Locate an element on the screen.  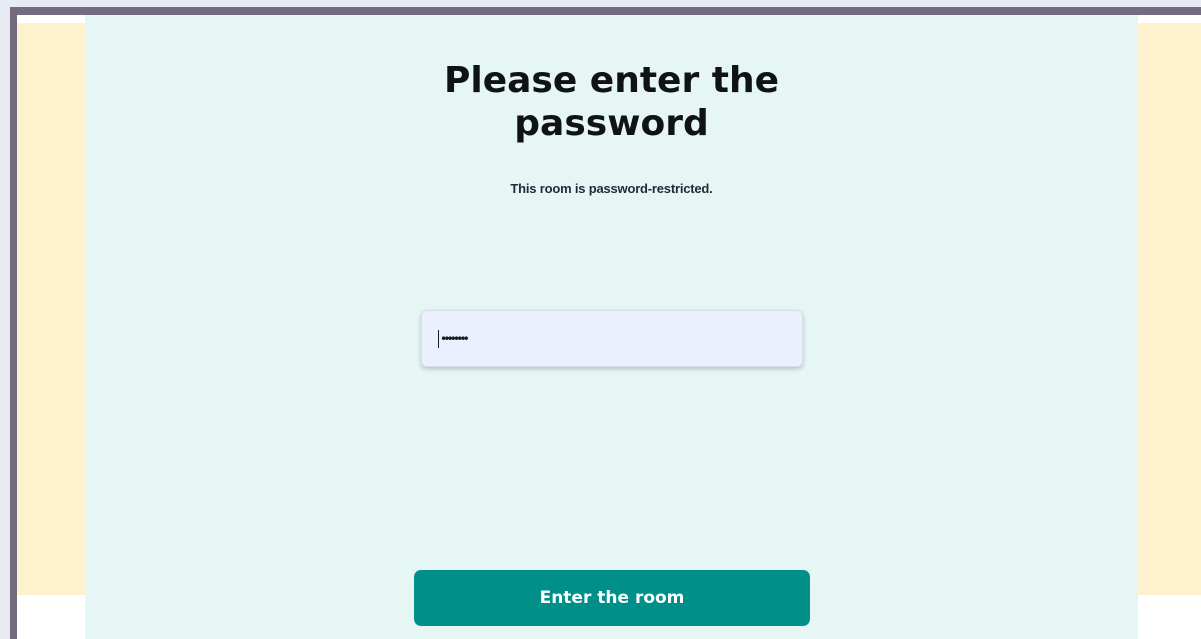
enter-room-button: Enter the room is located at coordinates (612, 598).